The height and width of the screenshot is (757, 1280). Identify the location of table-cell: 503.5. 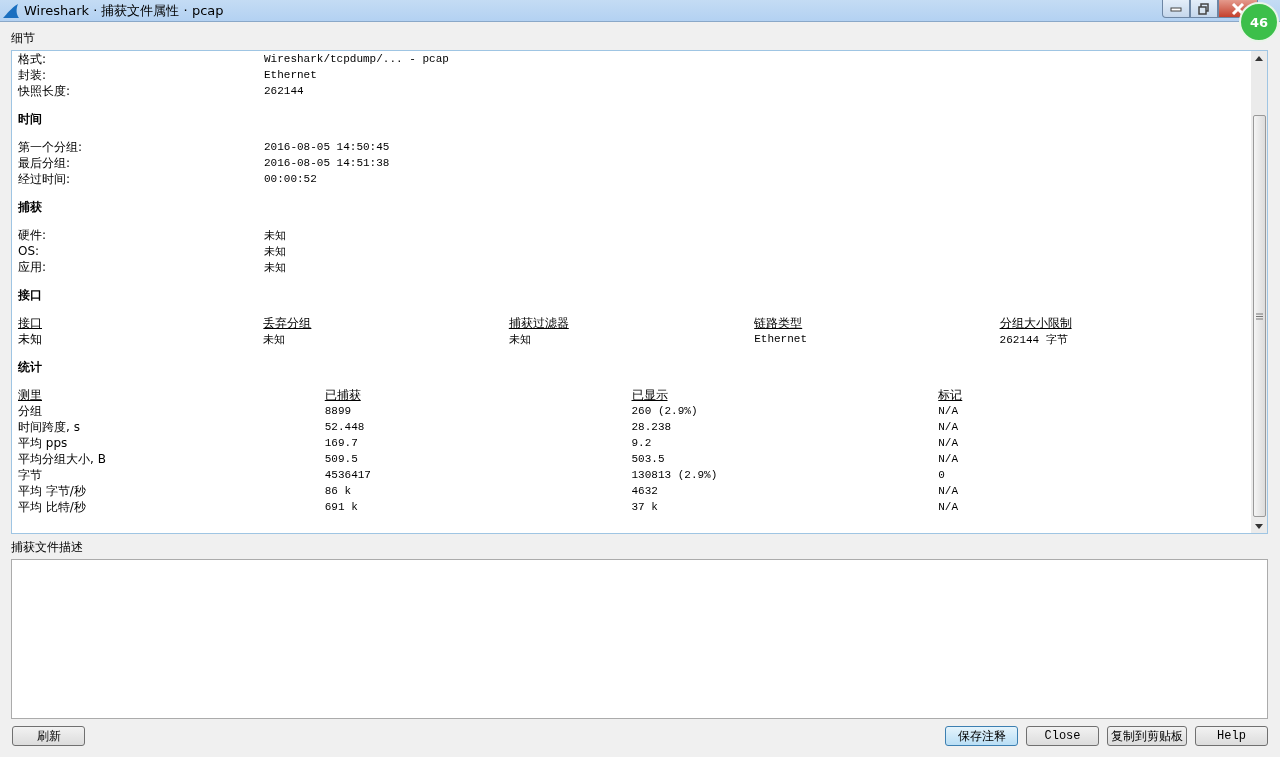
(648, 459).